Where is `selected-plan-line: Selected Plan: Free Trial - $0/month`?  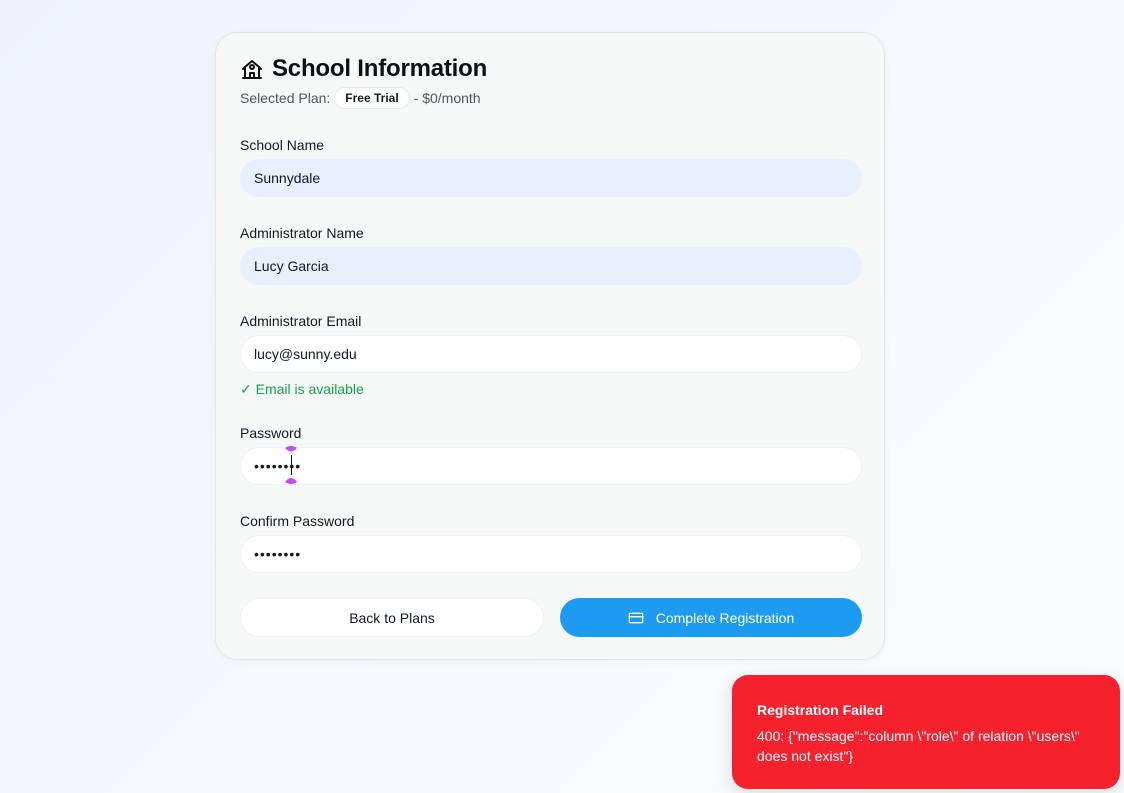 selected-plan-line: Selected Plan: Free Trial - $0/month is located at coordinates (360, 98).